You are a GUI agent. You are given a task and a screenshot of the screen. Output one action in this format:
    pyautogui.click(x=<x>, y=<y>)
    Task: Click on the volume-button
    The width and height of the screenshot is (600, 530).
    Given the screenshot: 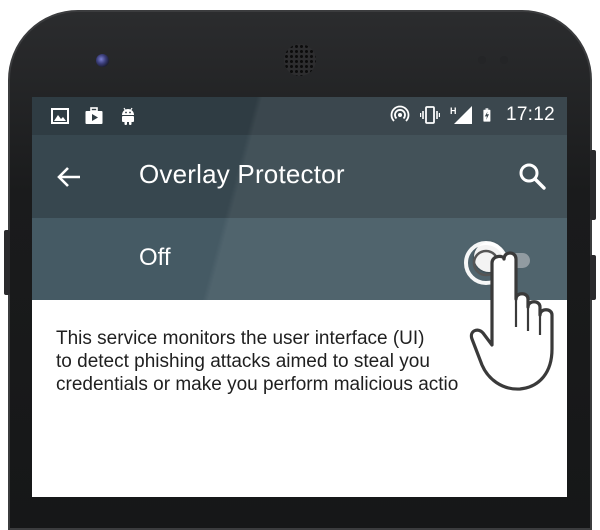 What is the action you would take?
    pyautogui.click(x=7, y=262)
    